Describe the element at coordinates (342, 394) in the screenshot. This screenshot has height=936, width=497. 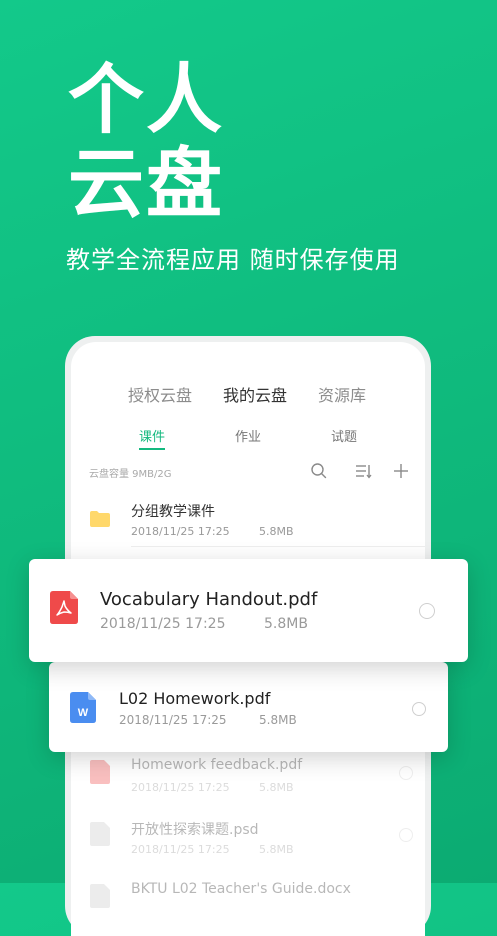
I see `tab-resource-library: 资源库` at that location.